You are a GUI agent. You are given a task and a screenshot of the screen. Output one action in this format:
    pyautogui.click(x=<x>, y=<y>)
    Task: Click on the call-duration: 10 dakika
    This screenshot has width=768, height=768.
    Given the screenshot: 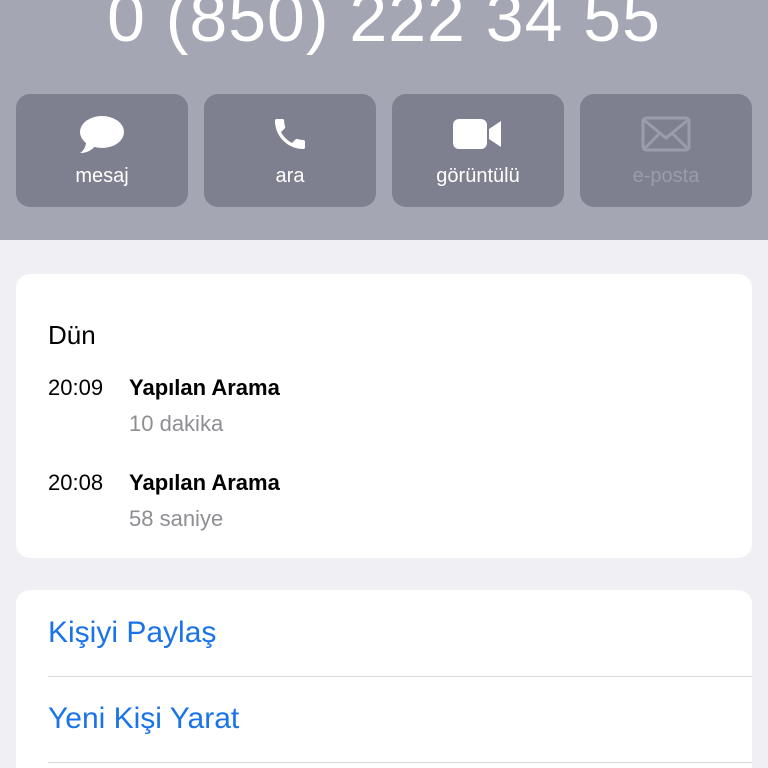 What is the action you would take?
    pyautogui.click(x=176, y=423)
    